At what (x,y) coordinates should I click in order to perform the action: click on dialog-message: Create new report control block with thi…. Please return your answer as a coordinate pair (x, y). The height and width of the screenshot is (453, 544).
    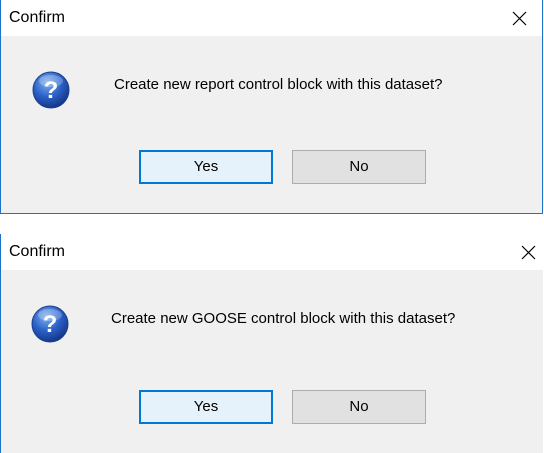
    Looking at the image, I should click on (278, 84).